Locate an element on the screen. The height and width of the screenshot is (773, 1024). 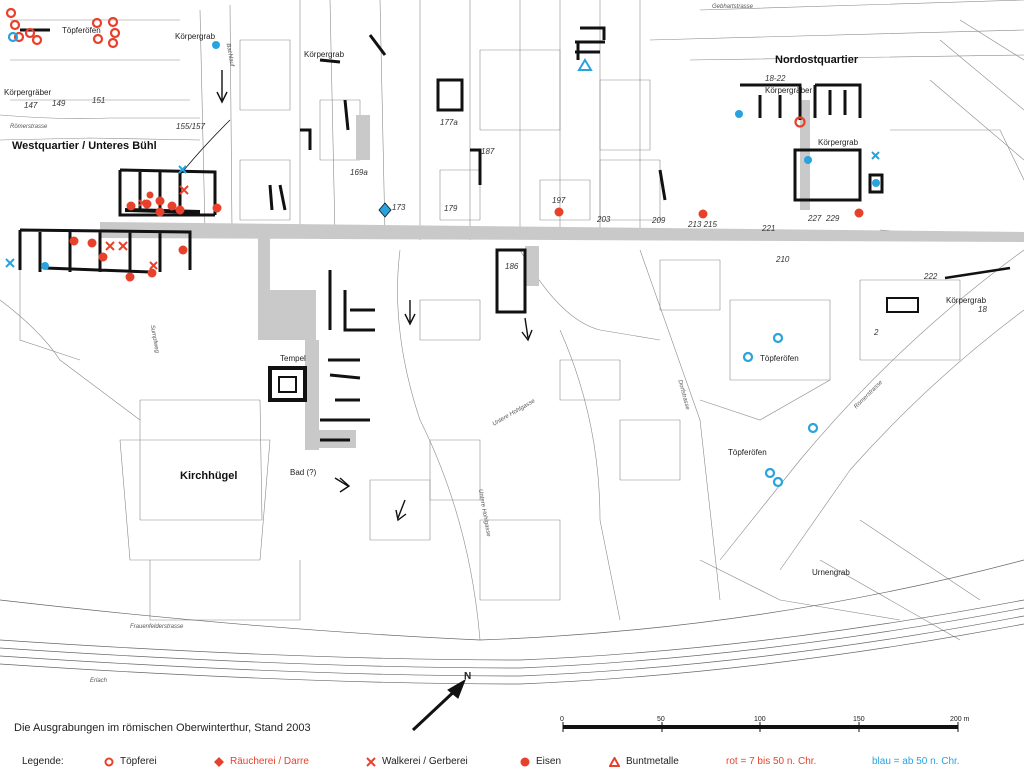
parcel-173: 173 is located at coordinates (399, 207).